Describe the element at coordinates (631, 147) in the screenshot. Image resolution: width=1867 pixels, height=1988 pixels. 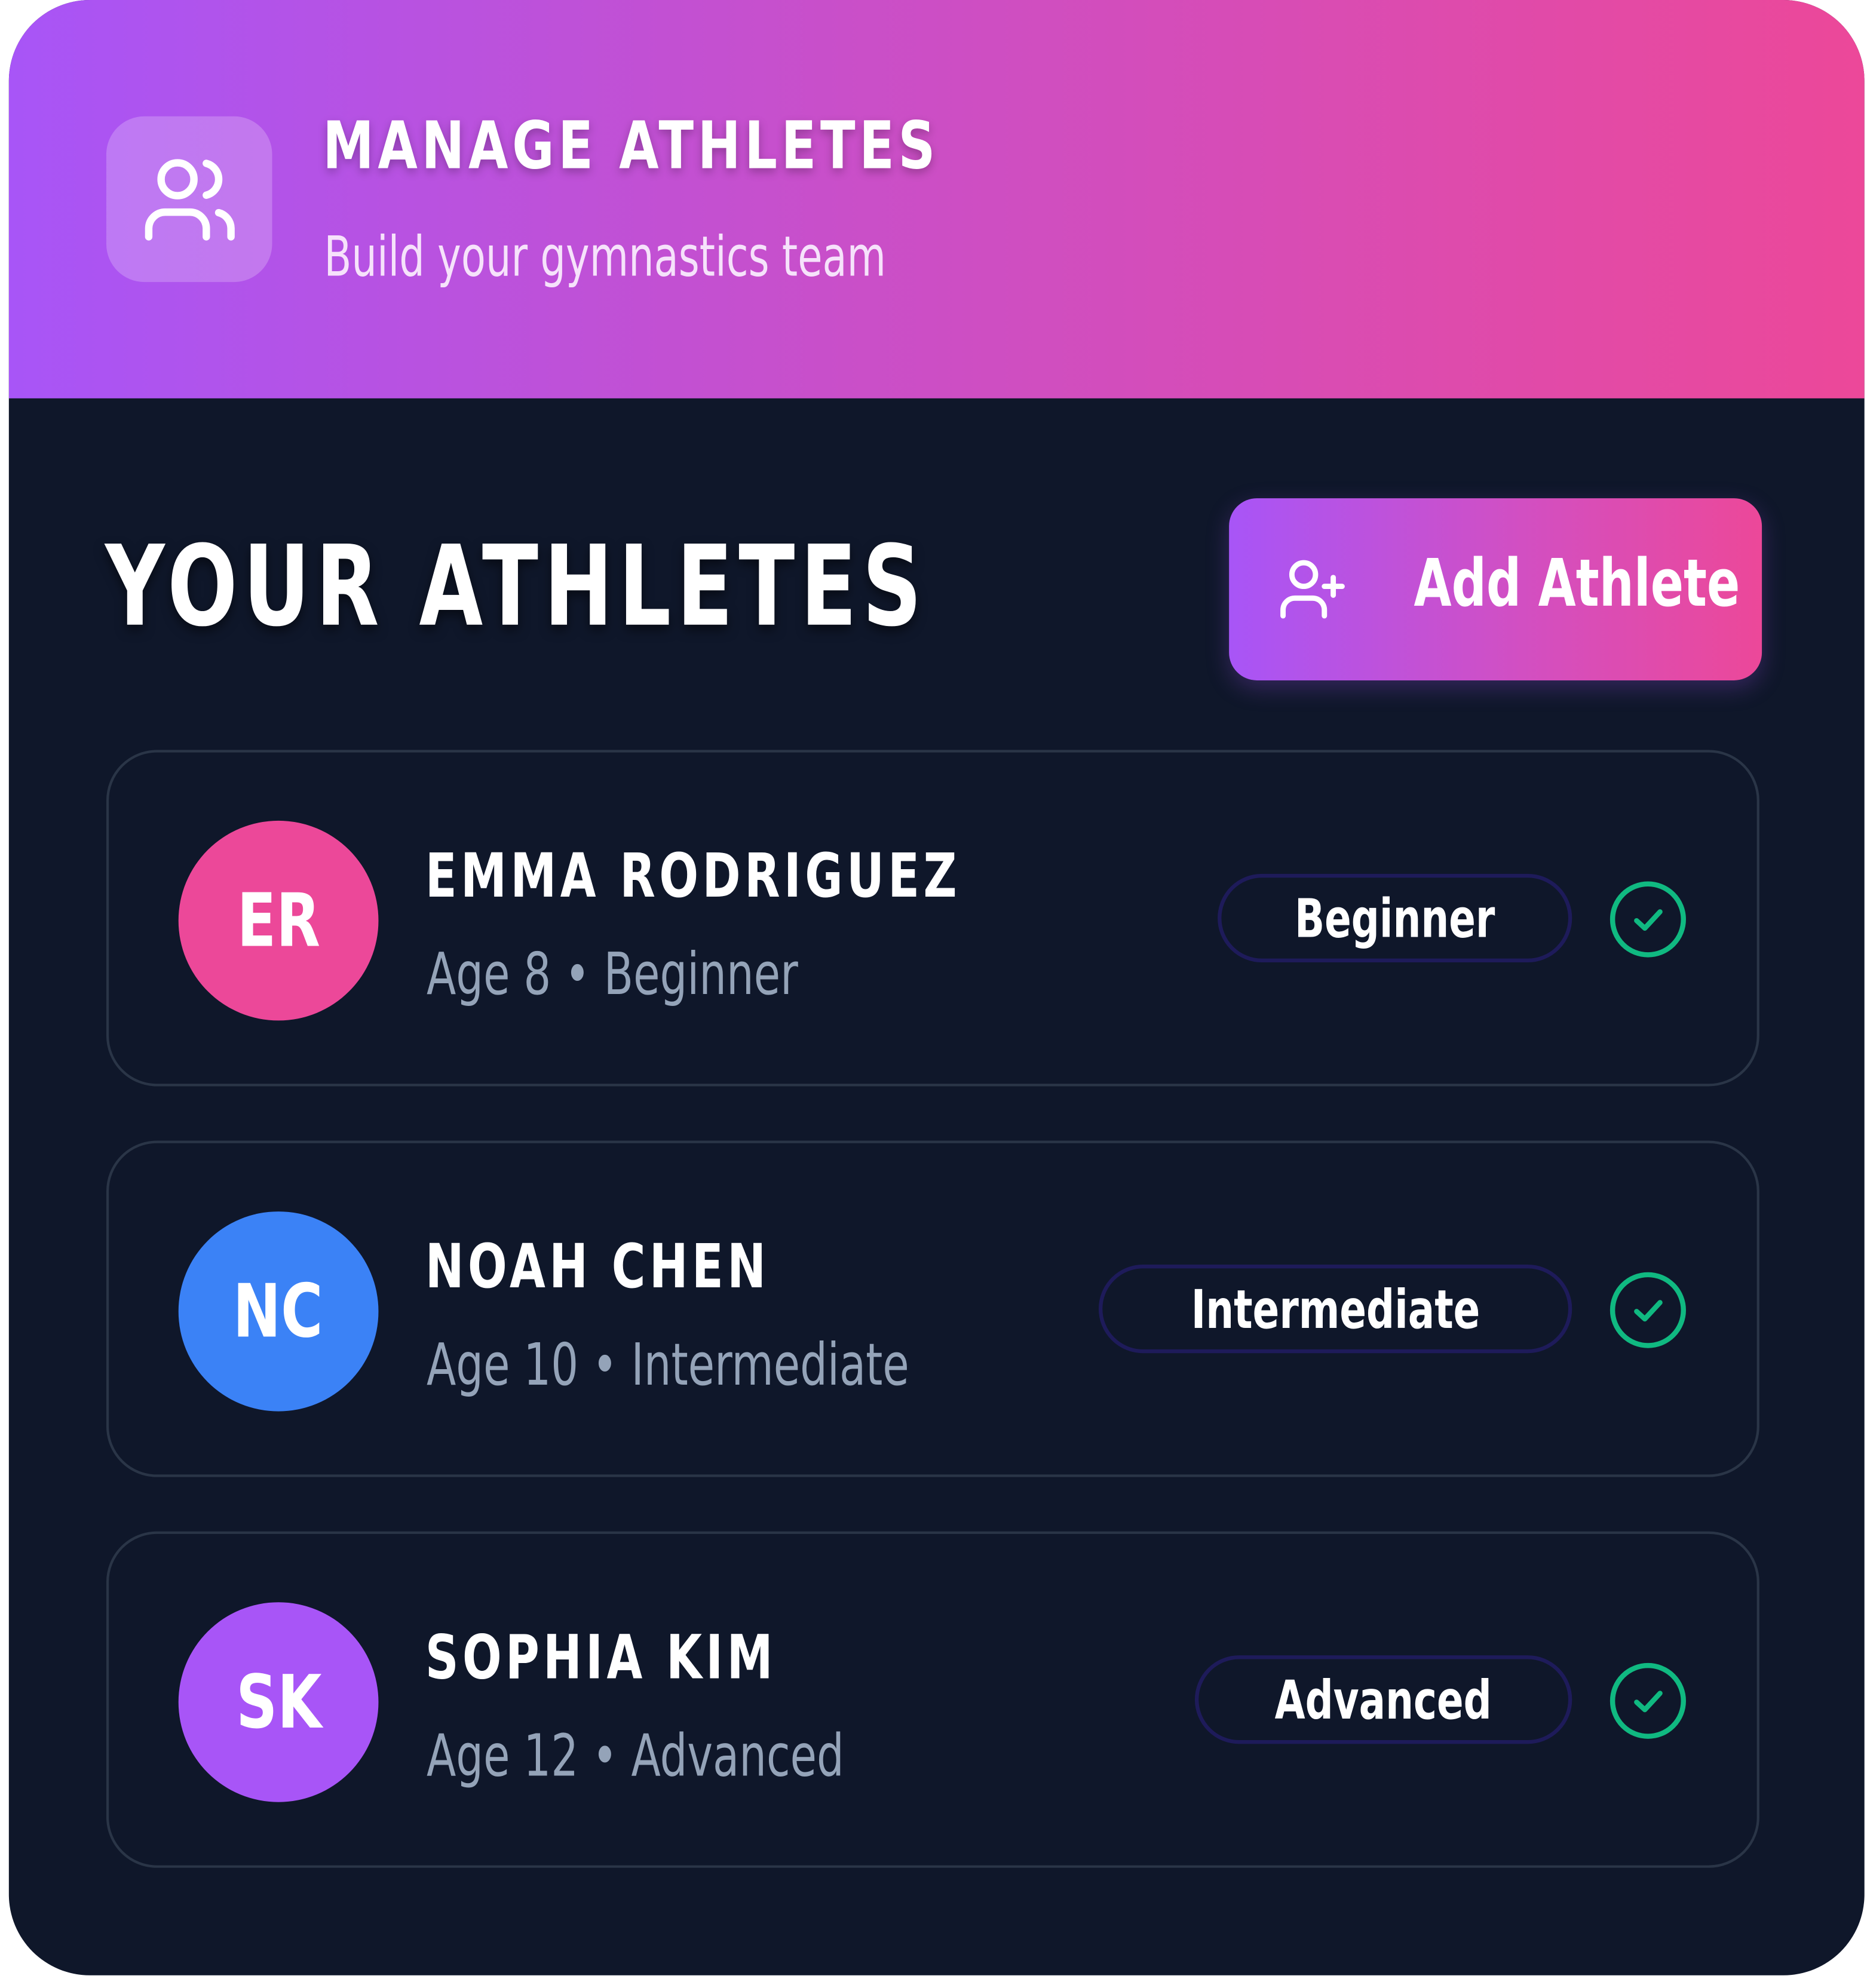
I see `page-title: MANAGE ATHLETES` at that location.